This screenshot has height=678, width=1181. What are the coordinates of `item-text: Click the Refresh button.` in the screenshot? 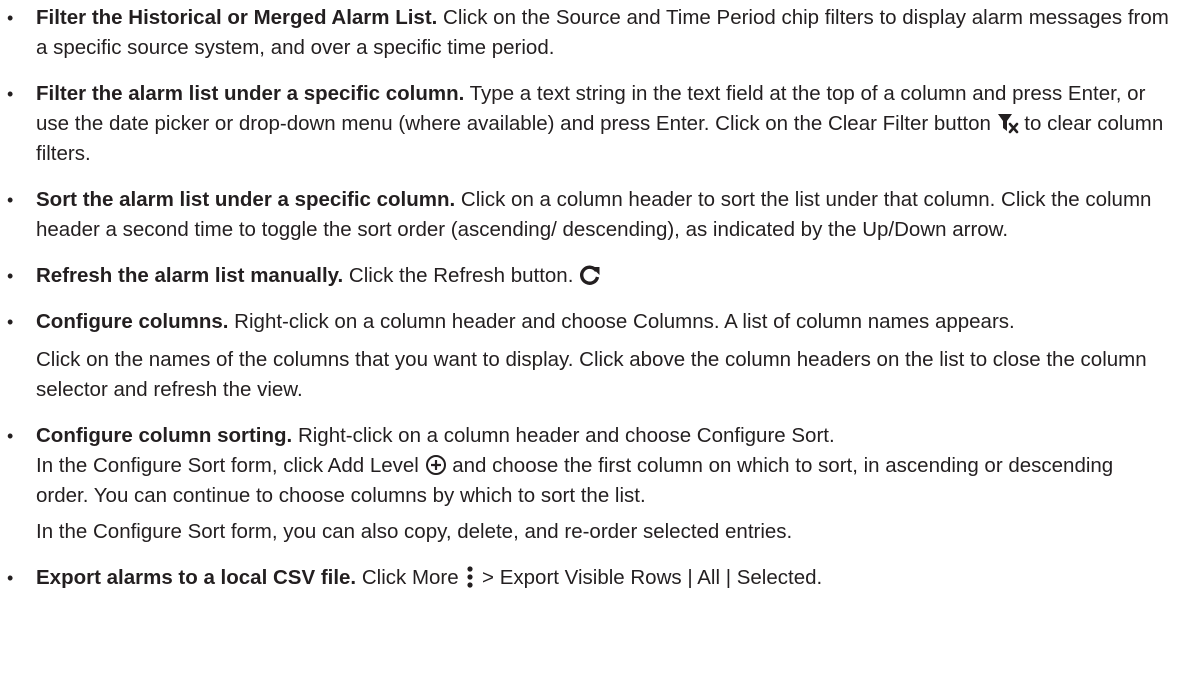 It's located at (461, 275).